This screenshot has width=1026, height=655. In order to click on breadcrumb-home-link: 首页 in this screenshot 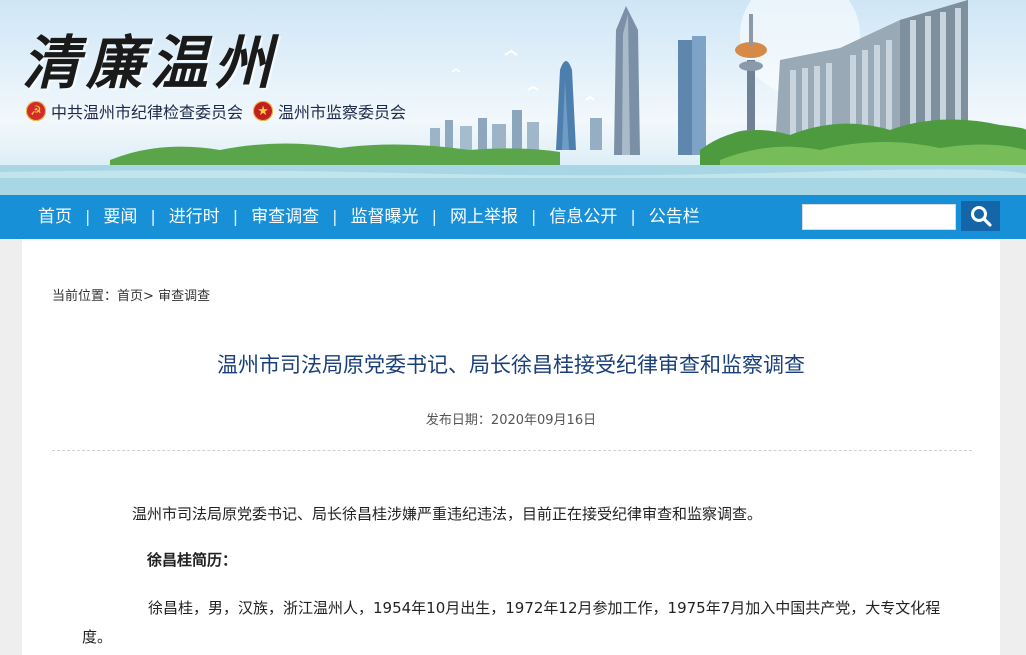, I will do `click(130, 296)`.